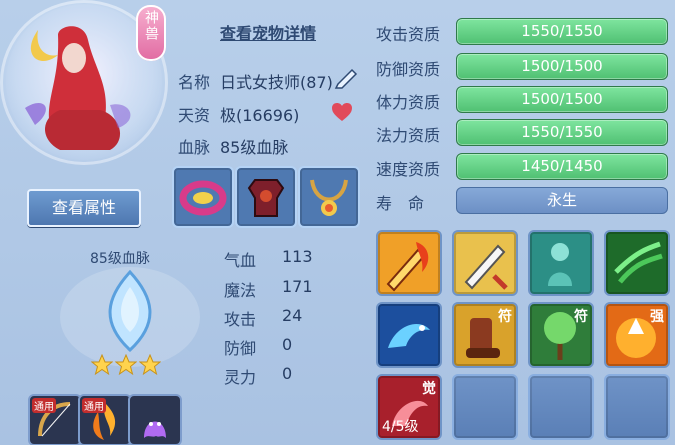 The width and height of the screenshot is (675, 445). I want to click on attribute-value-defense: 0, so click(287, 344).